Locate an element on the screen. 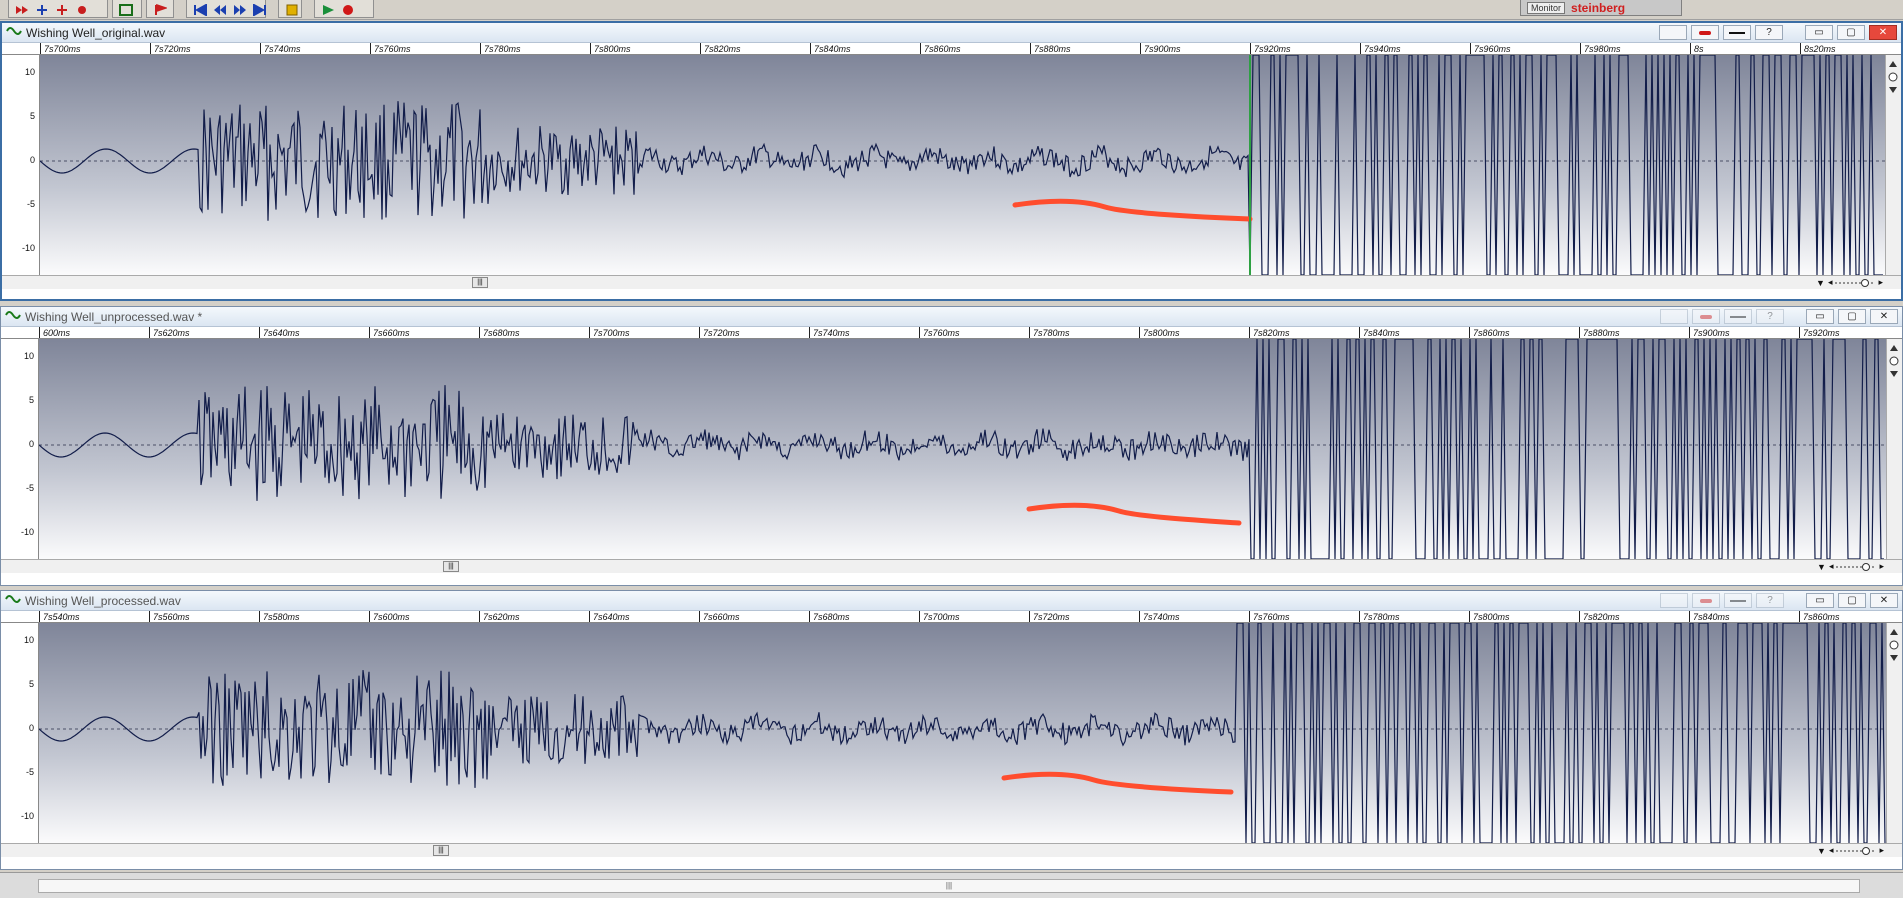  time-tick-label: 7s660ms is located at coordinates (389, 332).